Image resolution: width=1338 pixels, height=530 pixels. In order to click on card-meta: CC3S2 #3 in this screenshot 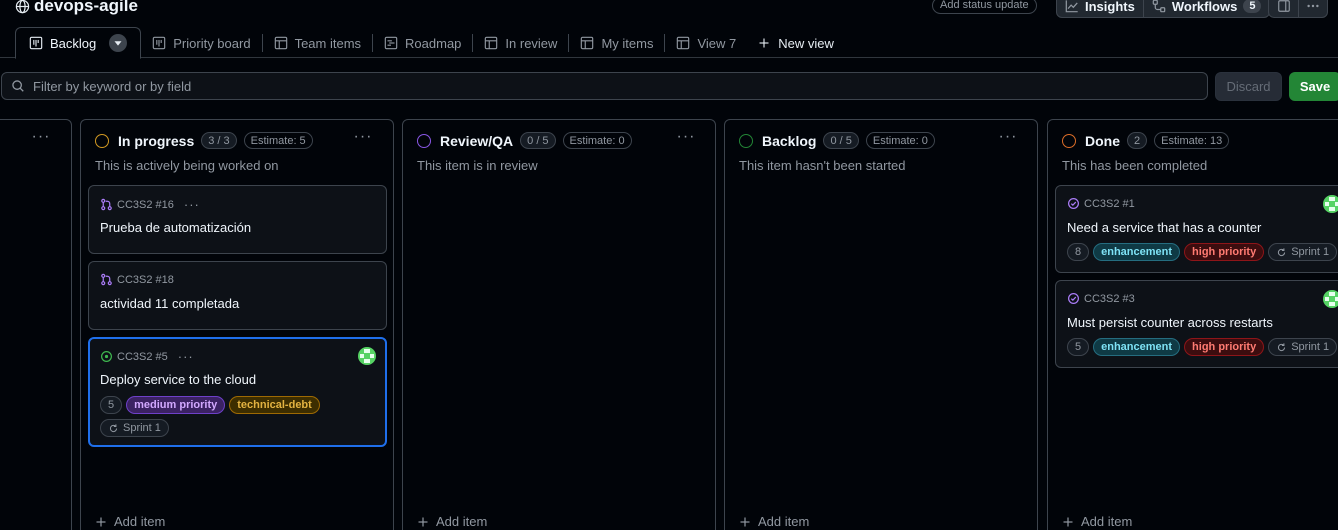, I will do `click(1101, 298)`.